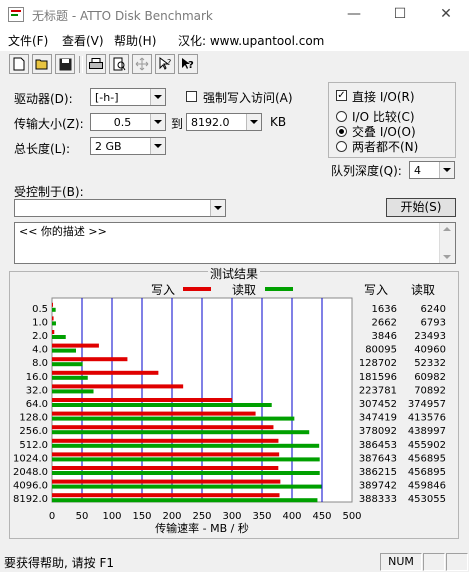 This screenshot has width=469, height=572. What do you see at coordinates (378, 431) in the screenshot?
I see `write-value-label: 378092` at bounding box center [378, 431].